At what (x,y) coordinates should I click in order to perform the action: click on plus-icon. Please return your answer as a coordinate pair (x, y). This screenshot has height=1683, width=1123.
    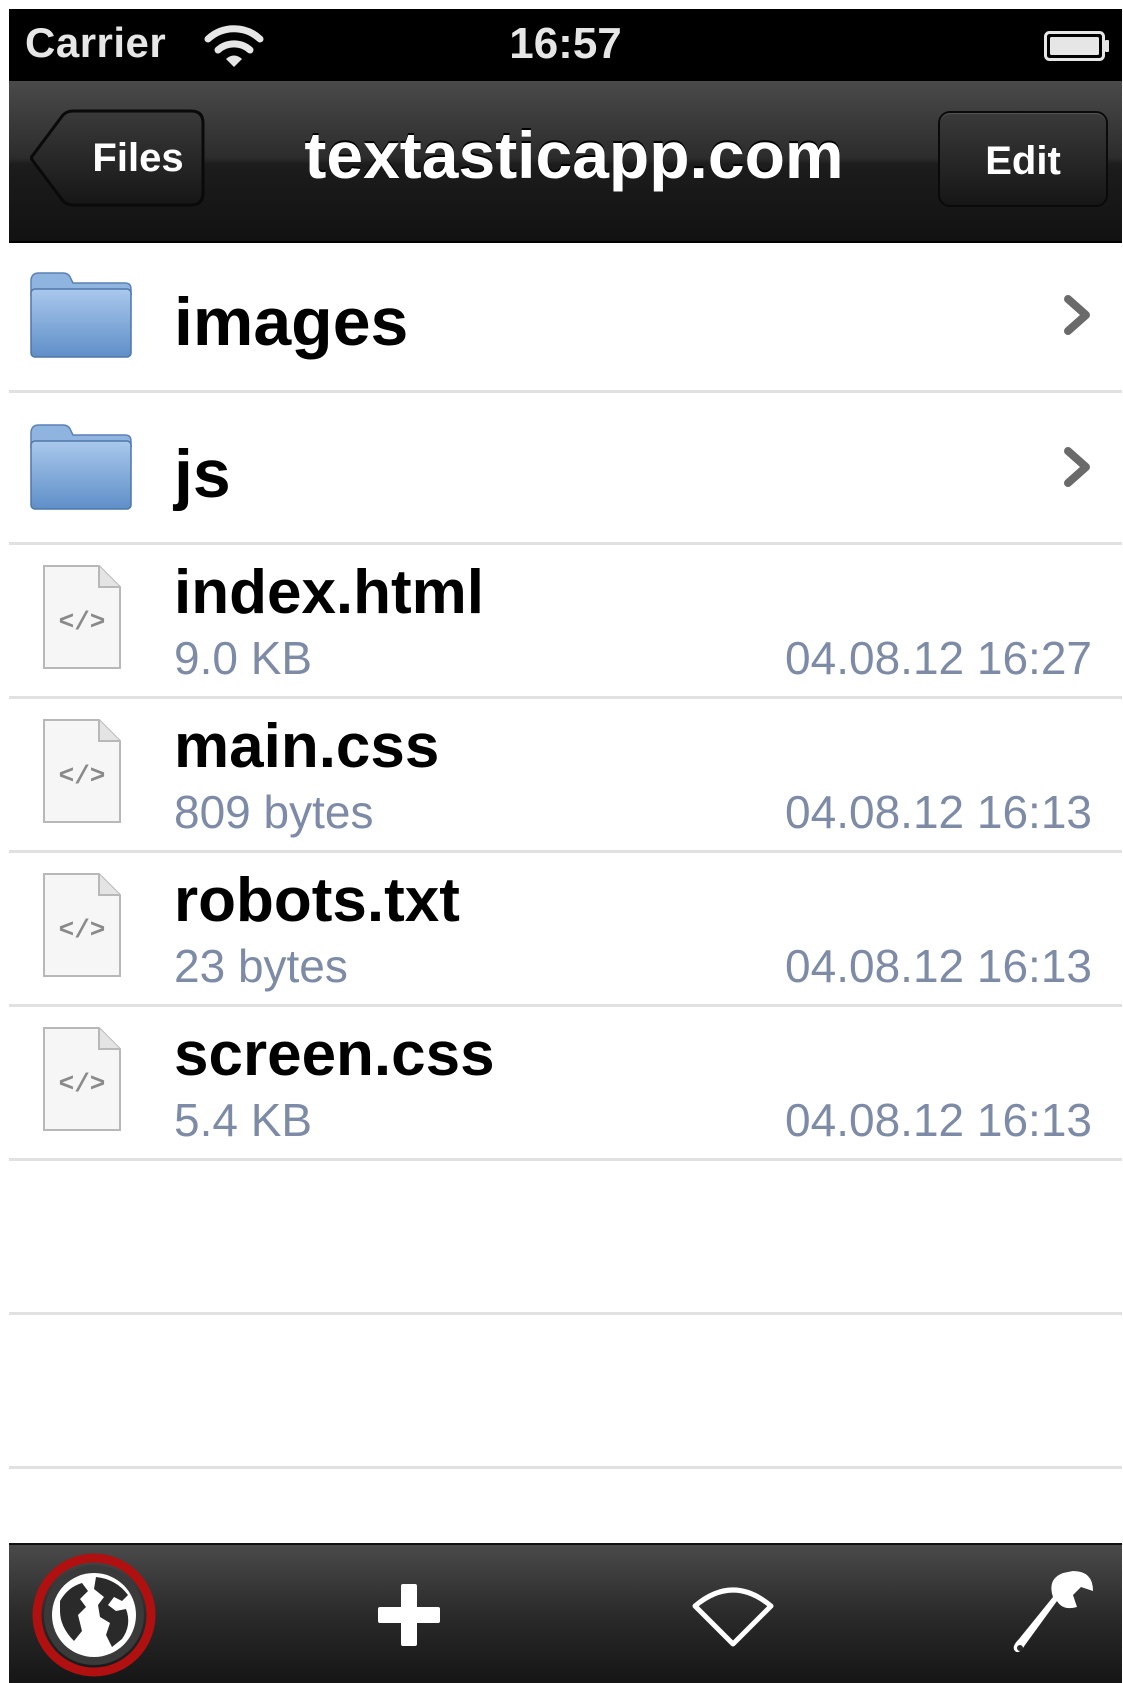
    Looking at the image, I should click on (409, 1615).